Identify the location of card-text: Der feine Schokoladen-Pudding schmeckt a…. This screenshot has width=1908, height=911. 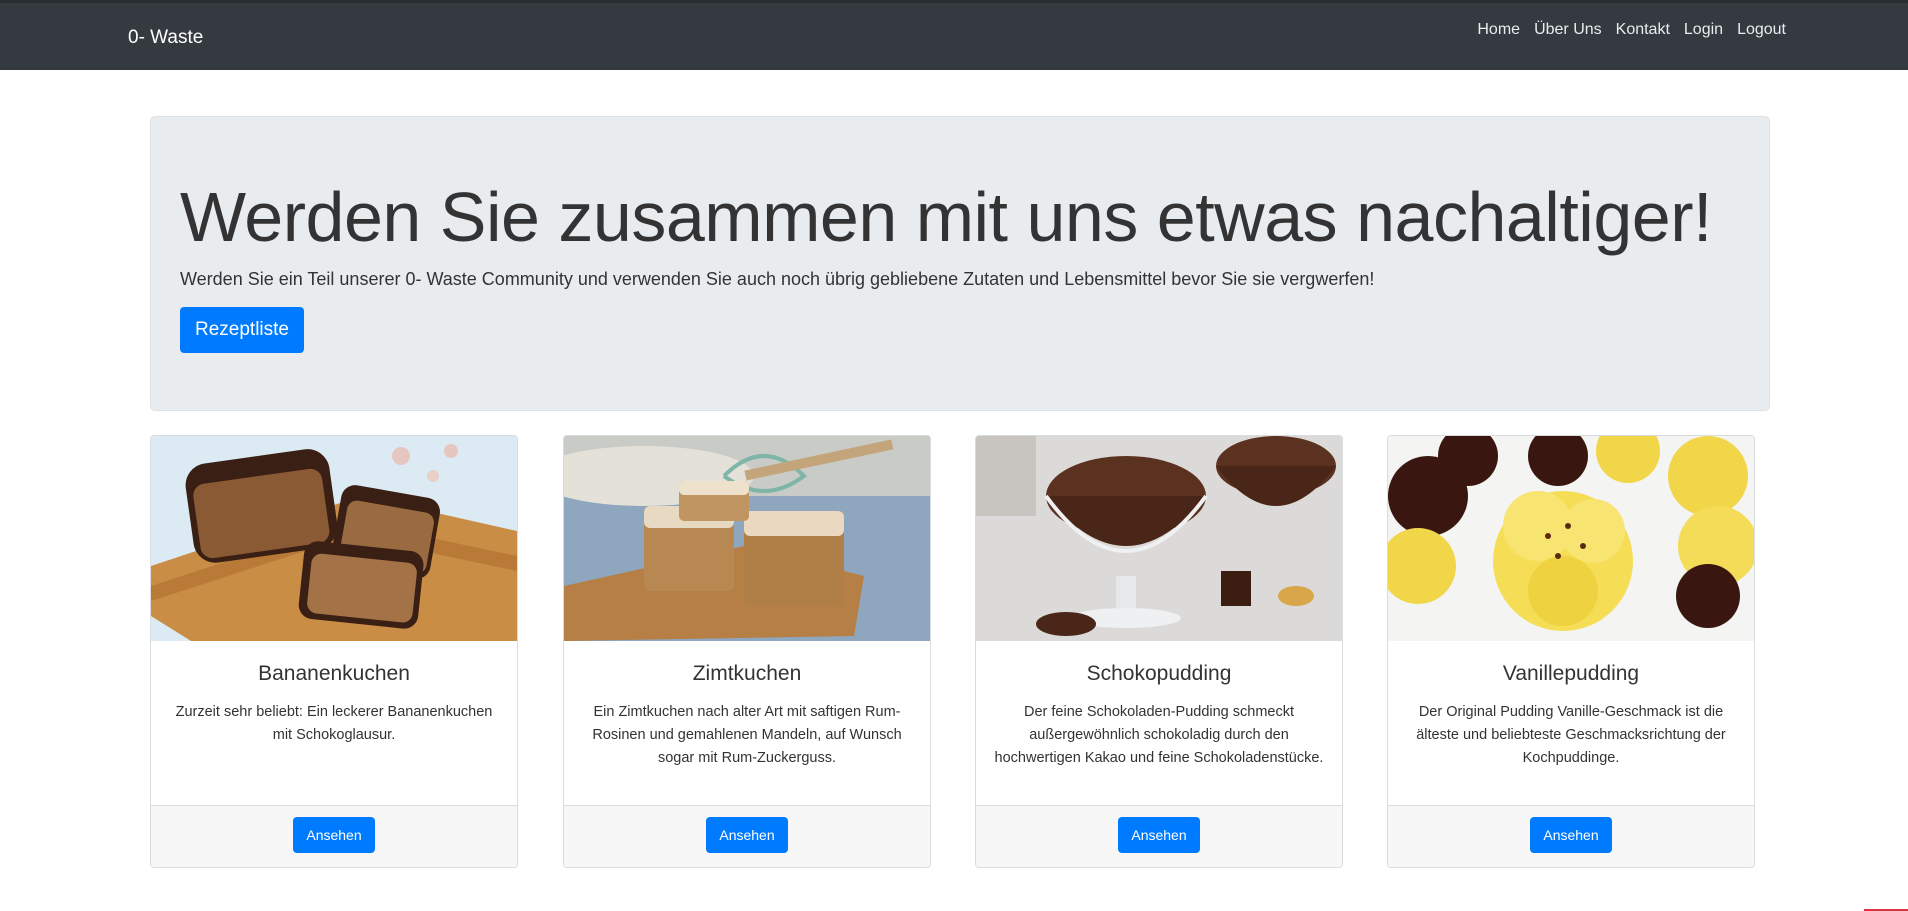
(1159, 735).